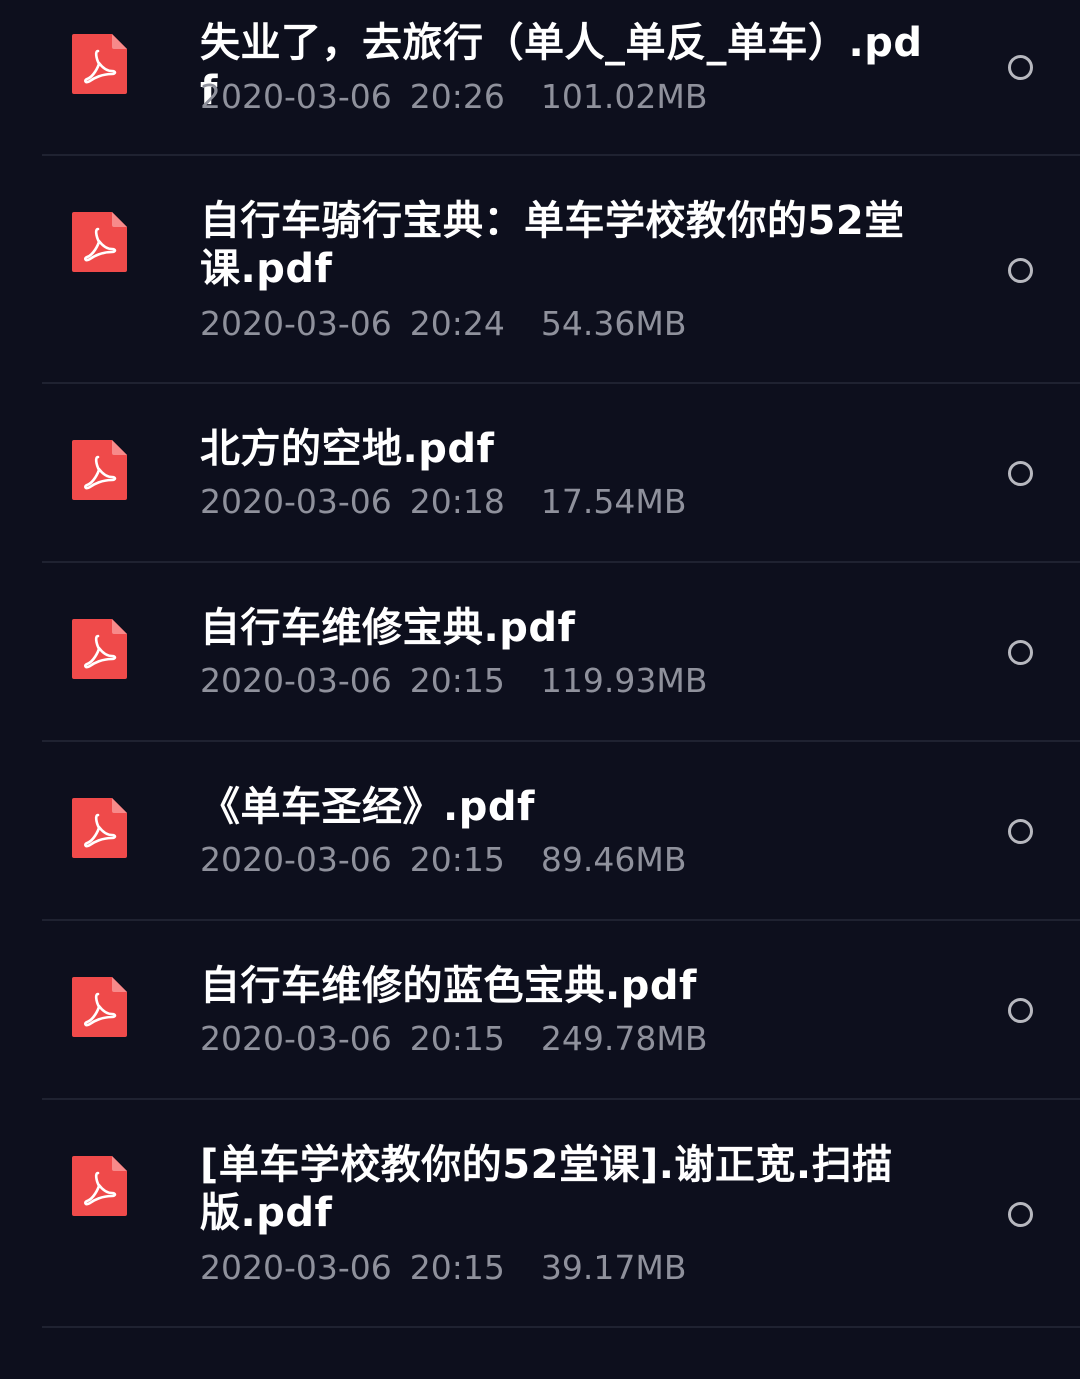  I want to click on file-name: 自行车骑行宝典：单车学校教你的52堂课.pdf, so click(552, 245).